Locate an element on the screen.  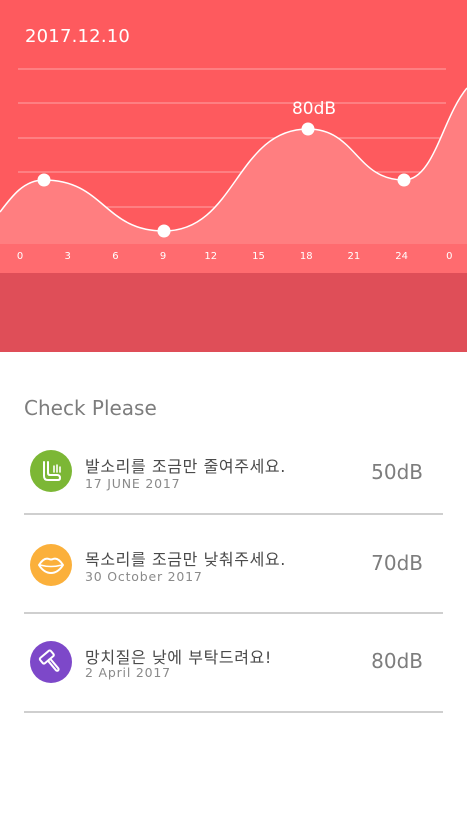
section-title: Check Please is located at coordinates (90, 408).